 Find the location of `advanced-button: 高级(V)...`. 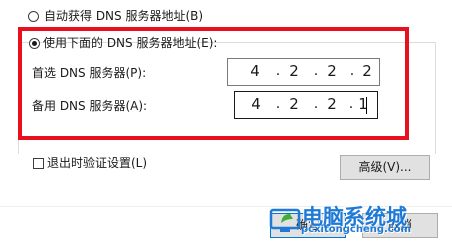

advanced-button: 高级(V)... is located at coordinates (385, 167).